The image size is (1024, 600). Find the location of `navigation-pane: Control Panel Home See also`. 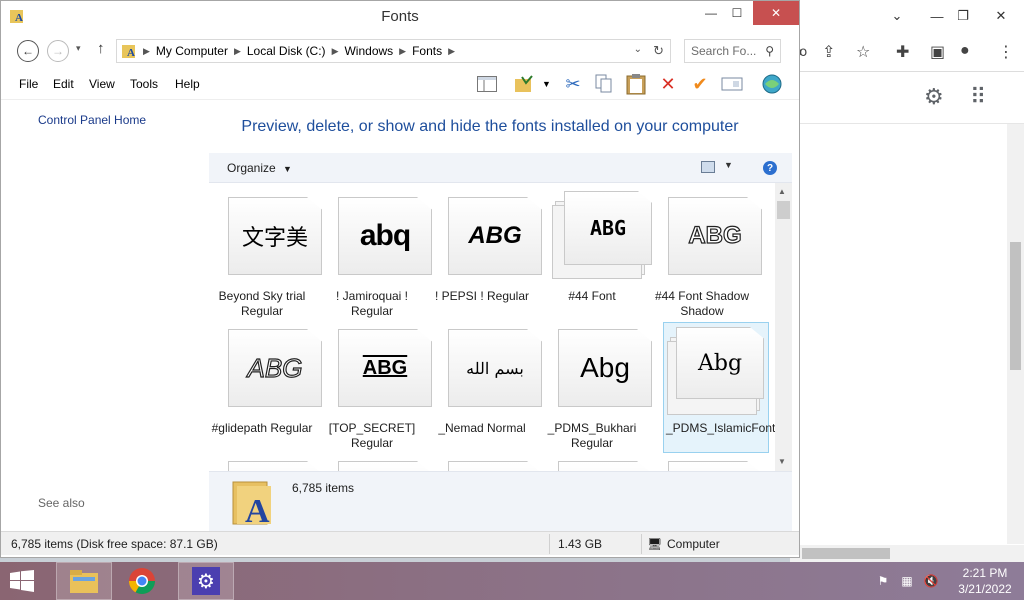

navigation-pane: Control Panel Home See also is located at coordinates (105, 316).